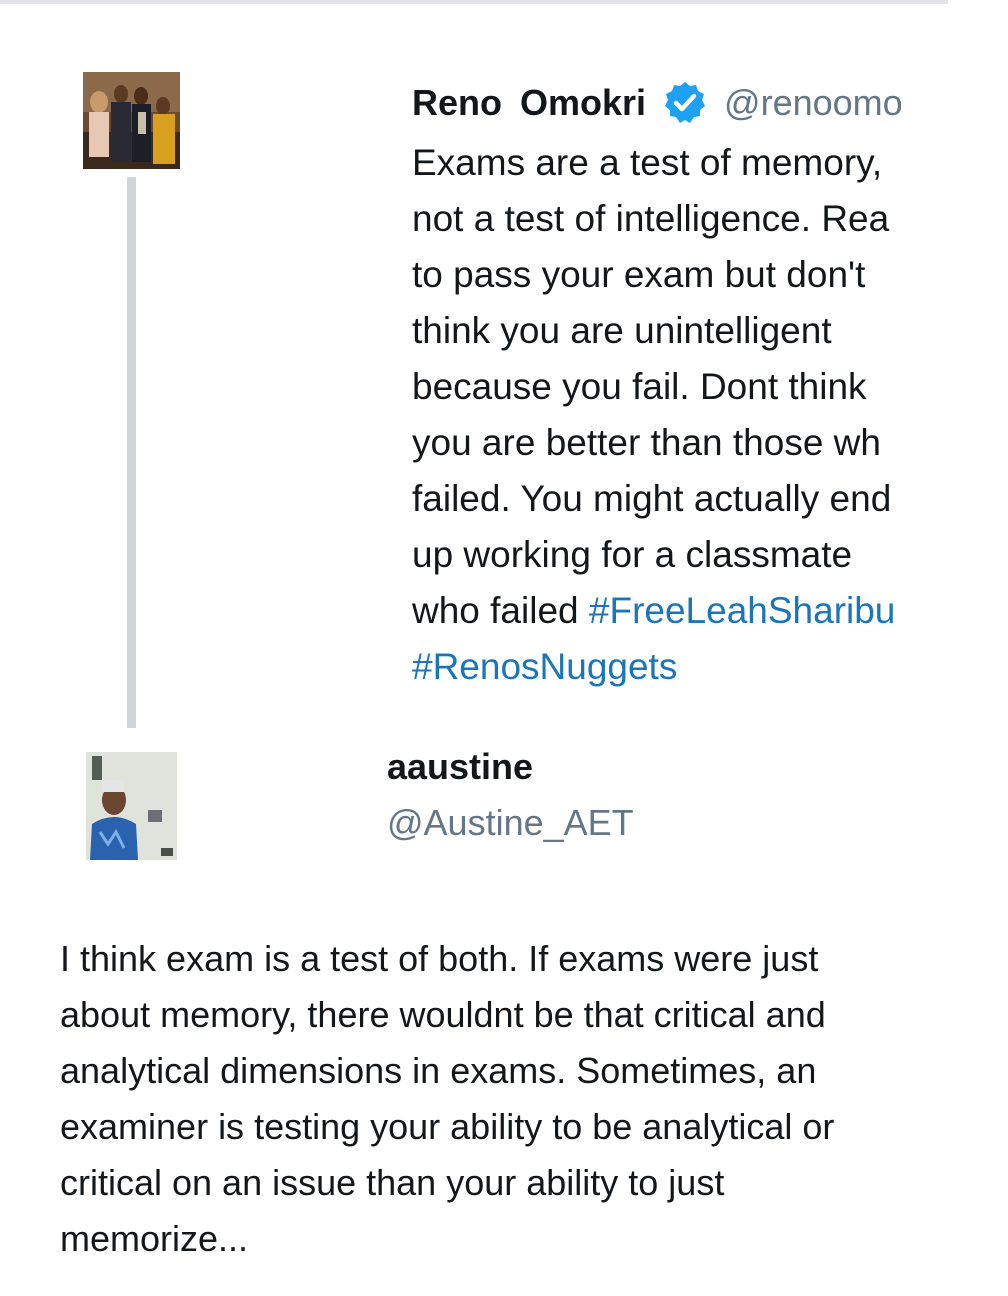 This screenshot has width=1008, height=1296. What do you see at coordinates (639, 386) in the screenshot?
I see `tweet-text-line: because you fail. Dont think` at bounding box center [639, 386].